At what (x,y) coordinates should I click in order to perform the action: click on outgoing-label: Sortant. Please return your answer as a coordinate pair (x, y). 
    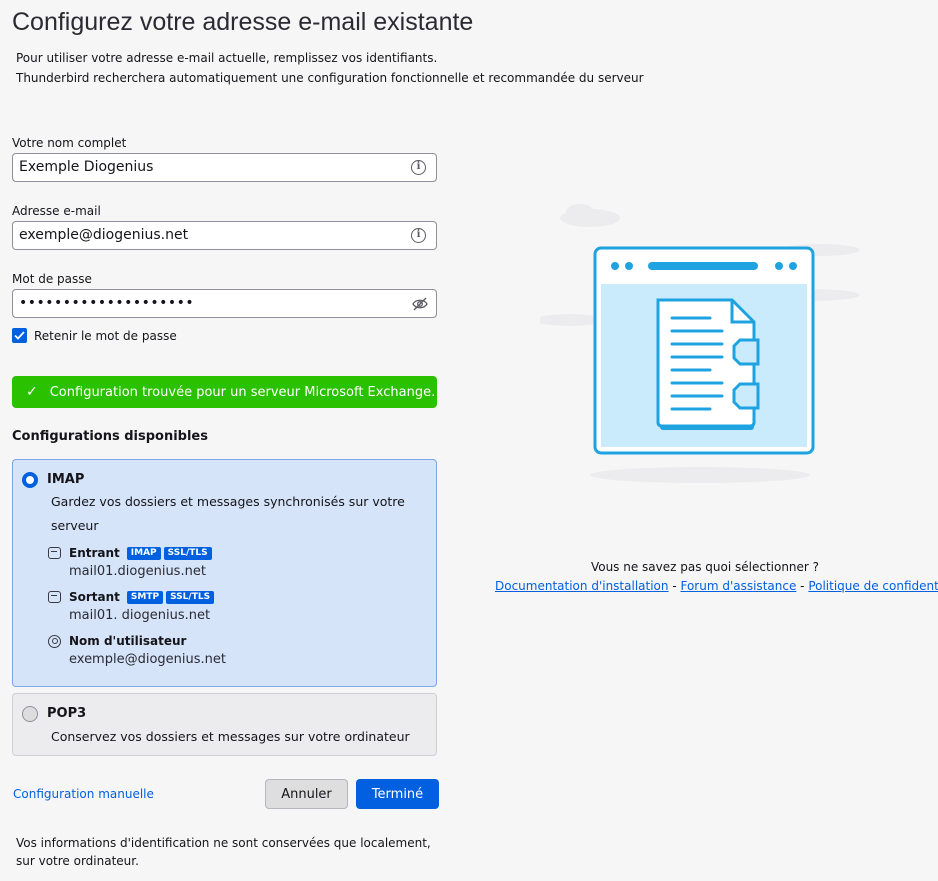
    Looking at the image, I should click on (94, 597).